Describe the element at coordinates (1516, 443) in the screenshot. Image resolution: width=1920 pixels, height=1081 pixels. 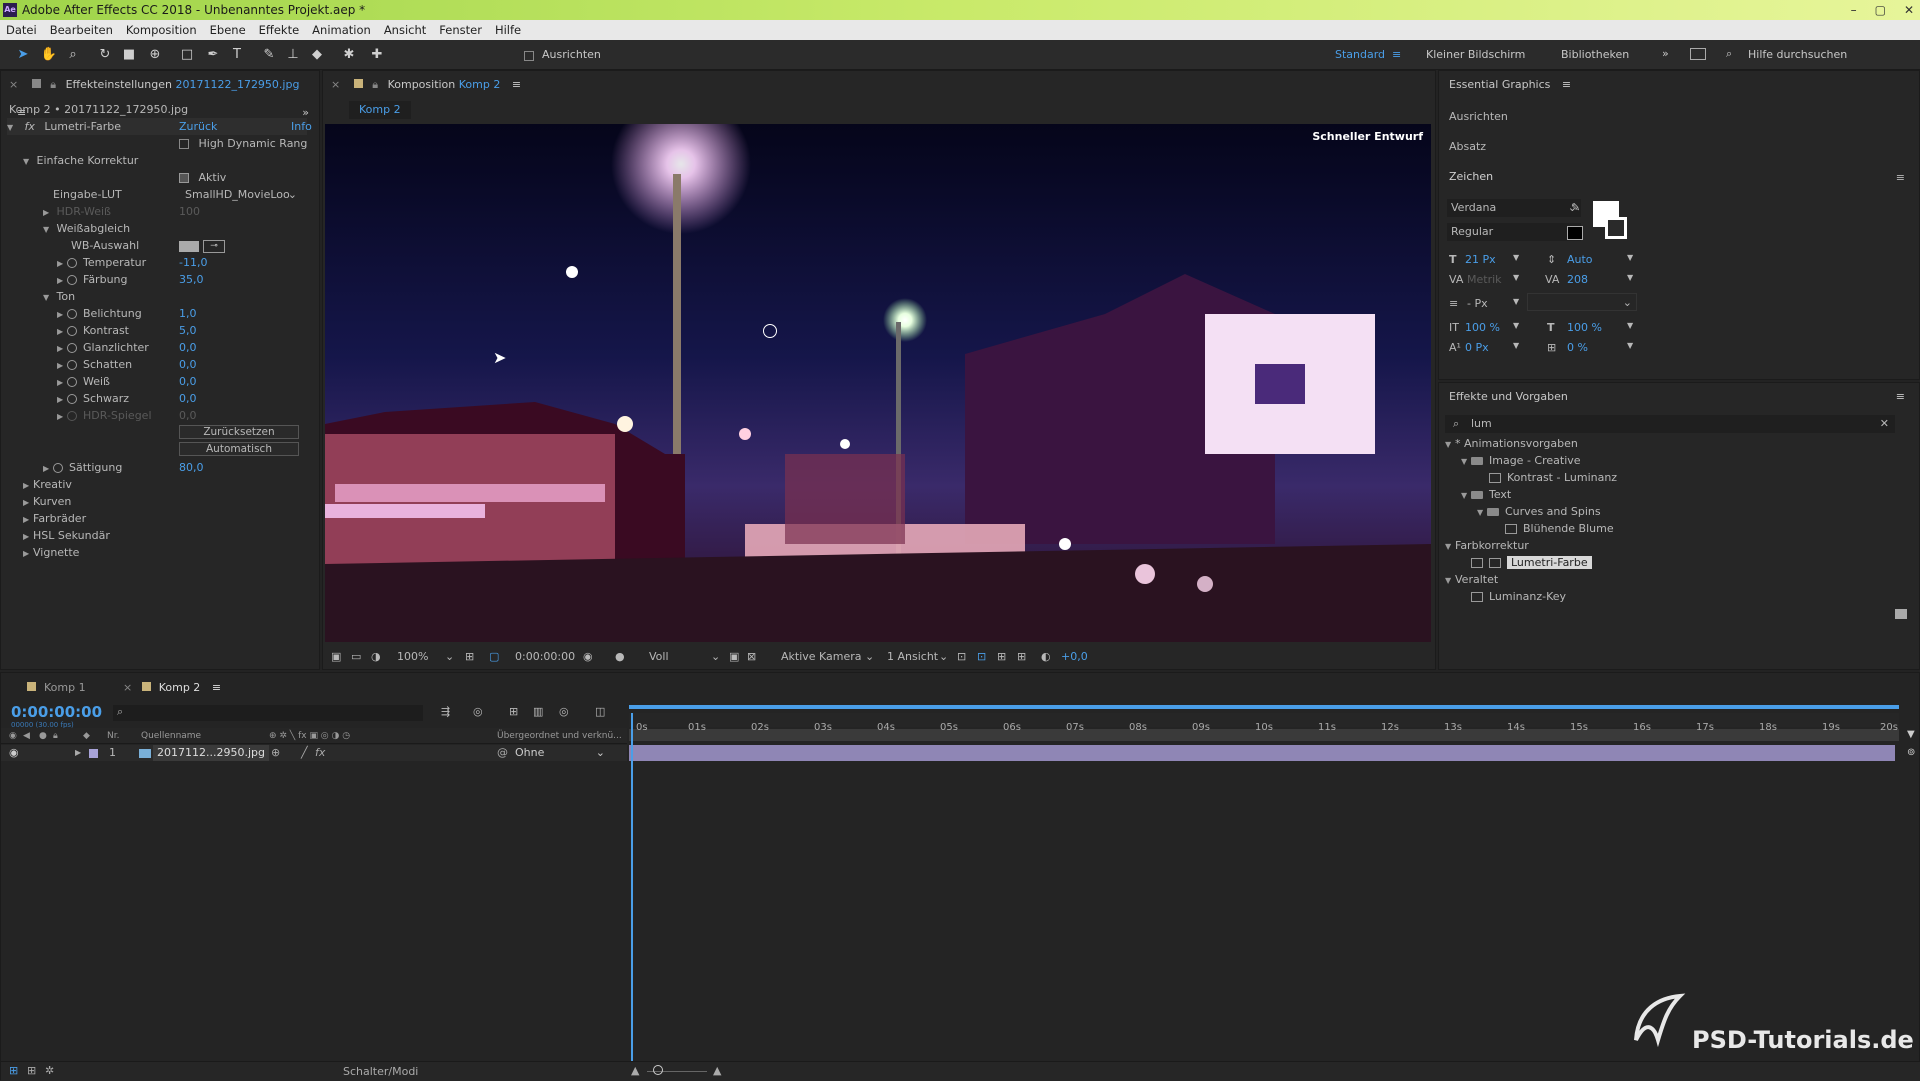
I see `tree-animation-presets: * Animationsvorgaben` at that location.